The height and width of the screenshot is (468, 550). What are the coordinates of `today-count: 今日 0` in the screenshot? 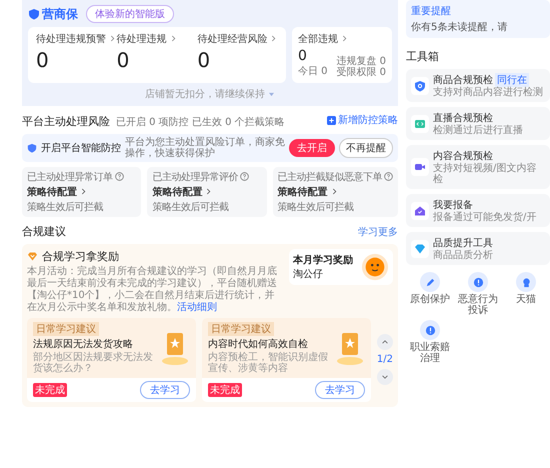 It's located at (313, 71).